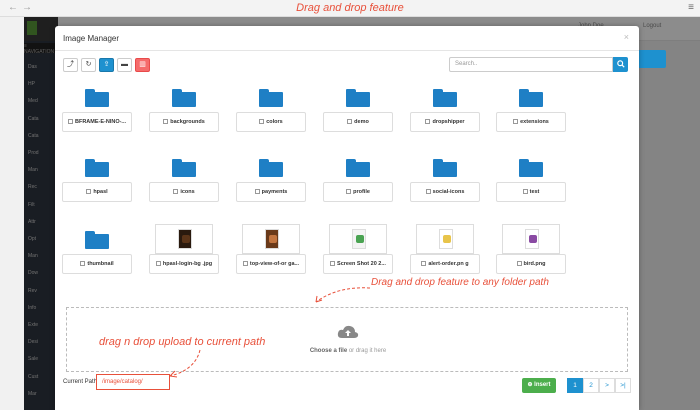 The image size is (700, 410). I want to click on image-item: bird.png, so click(531, 264).